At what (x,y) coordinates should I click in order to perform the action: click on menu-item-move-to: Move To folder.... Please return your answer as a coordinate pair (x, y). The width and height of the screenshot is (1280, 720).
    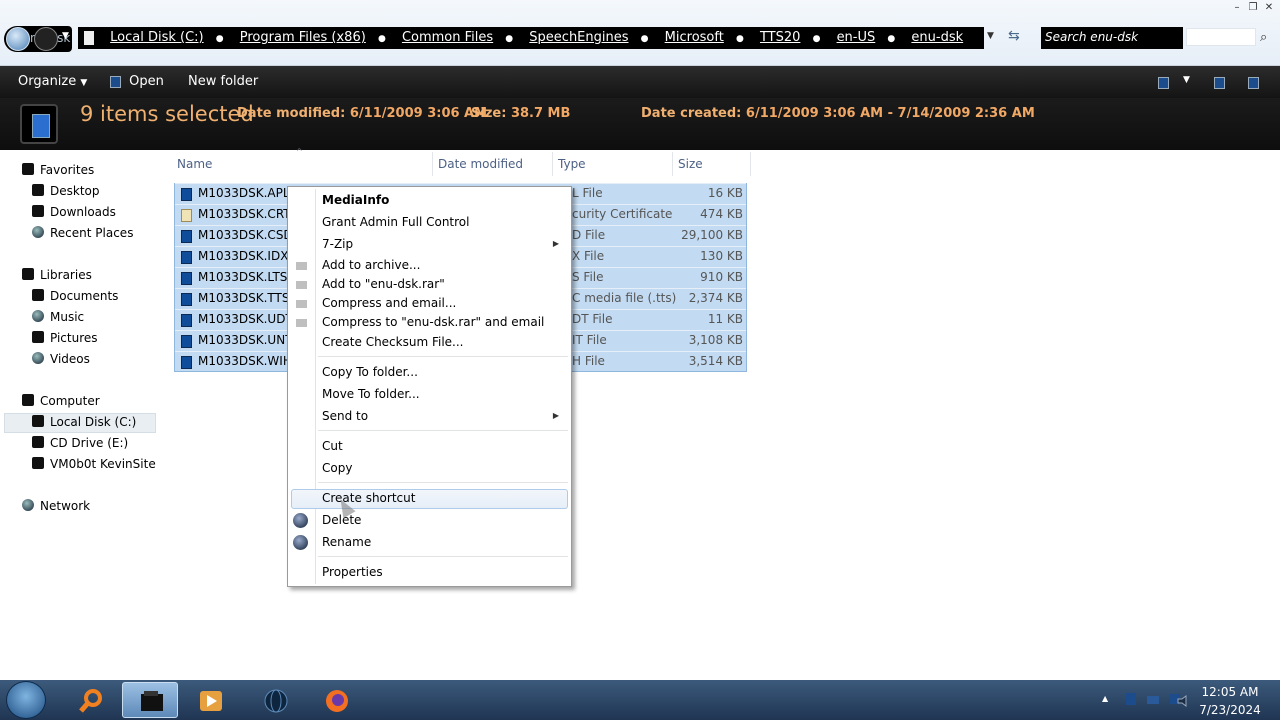
    Looking at the image, I should click on (371, 394).